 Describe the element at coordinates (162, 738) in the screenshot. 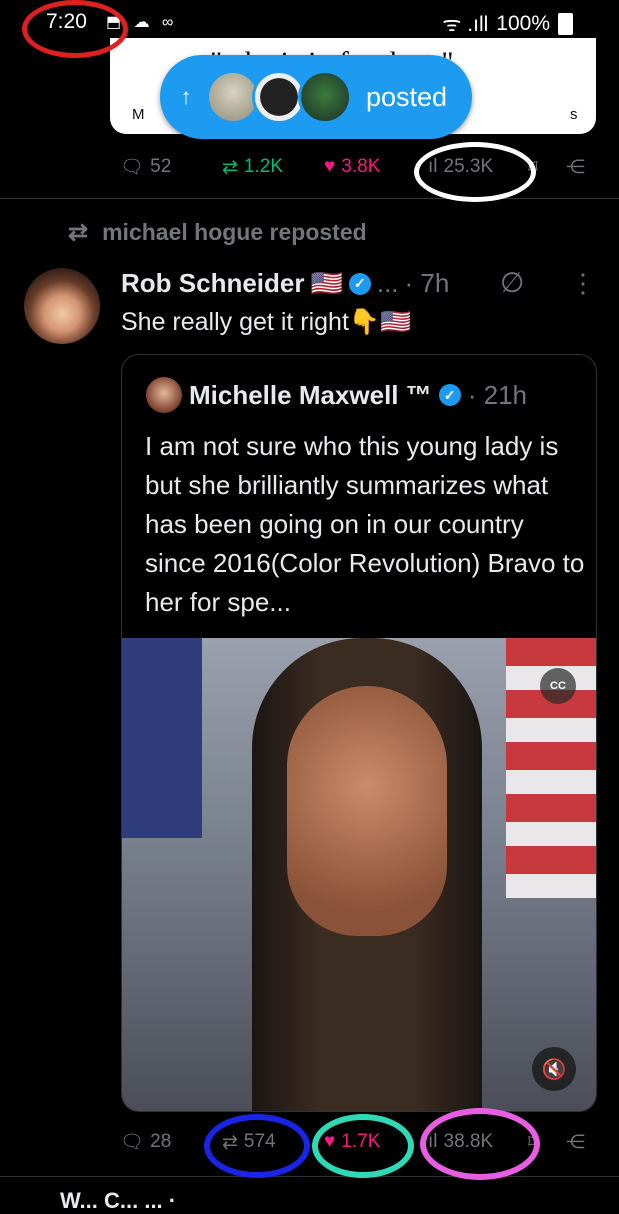

I see `flag-background` at that location.